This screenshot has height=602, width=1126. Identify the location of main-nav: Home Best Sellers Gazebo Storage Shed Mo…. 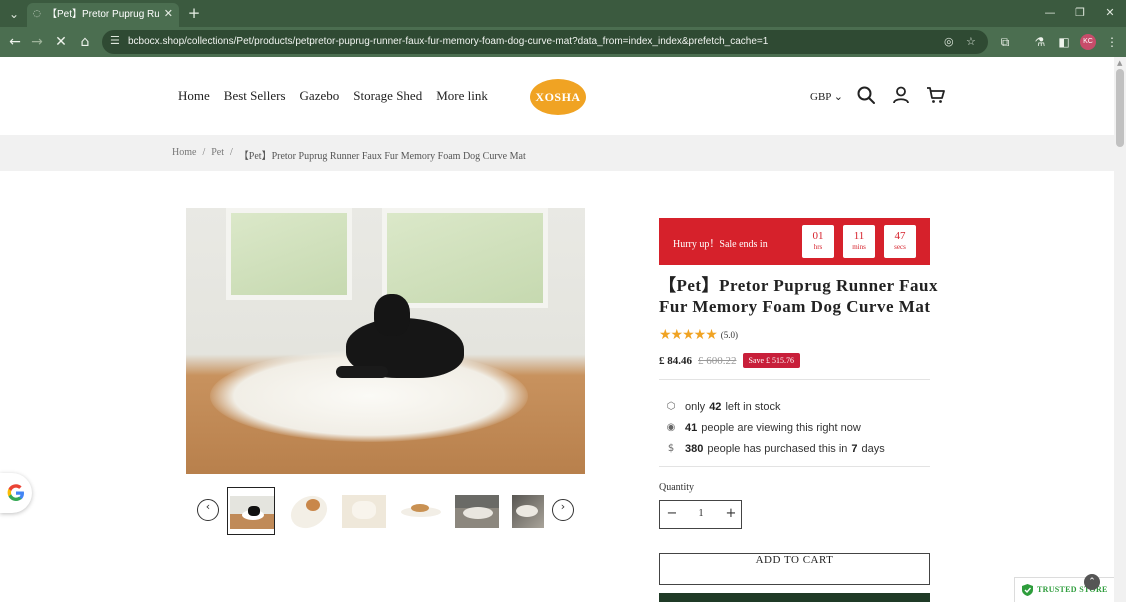
(333, 96).